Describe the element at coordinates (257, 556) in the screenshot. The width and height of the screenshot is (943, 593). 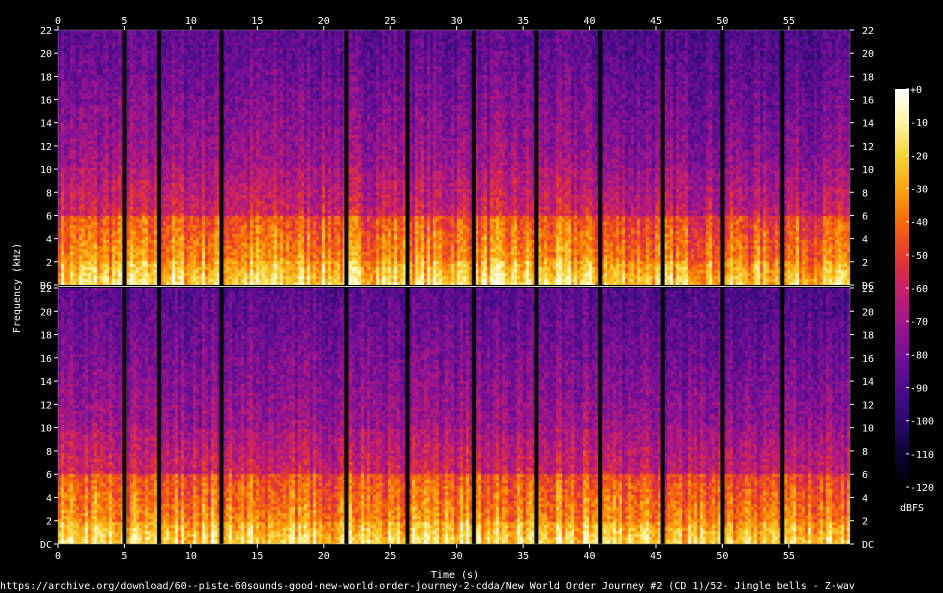
I see `x-tick-label-bottom: 15` at that location.